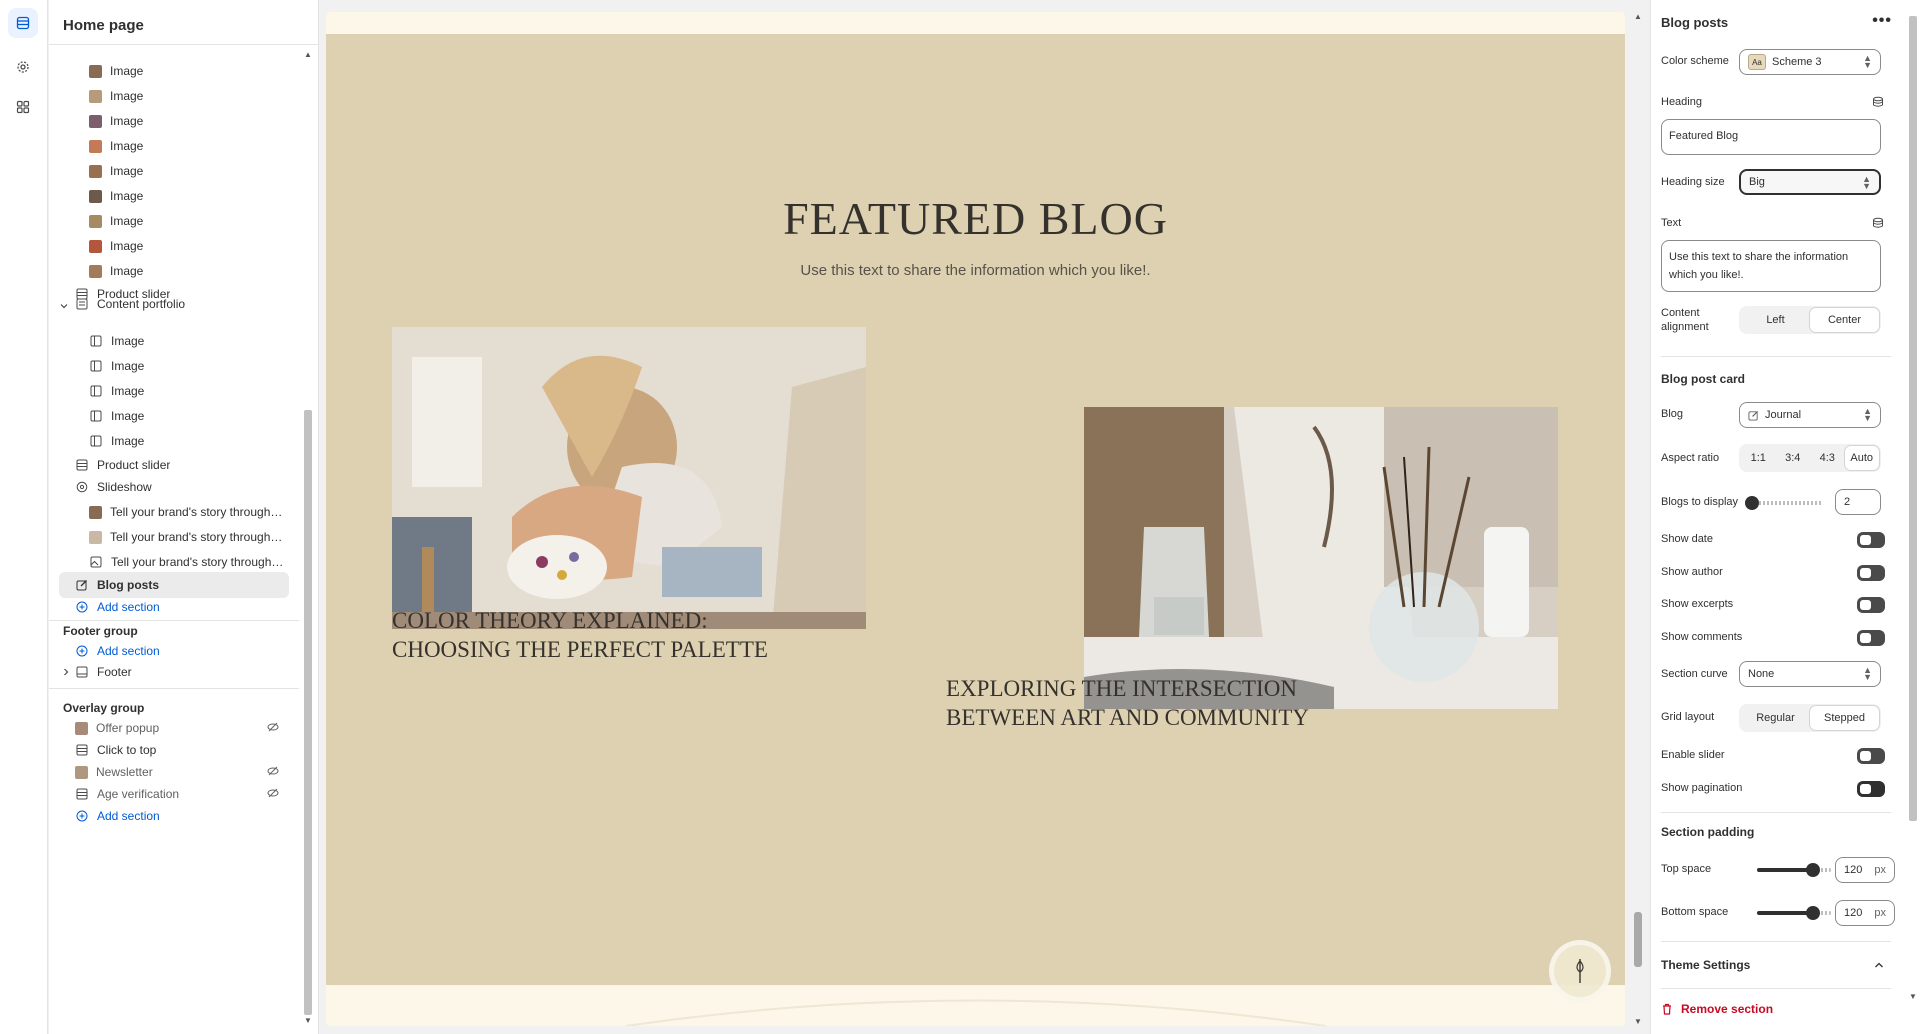  Describe the element at coordinates (1785, 870) in the screenshot. I see `top-space-slider` at that location.